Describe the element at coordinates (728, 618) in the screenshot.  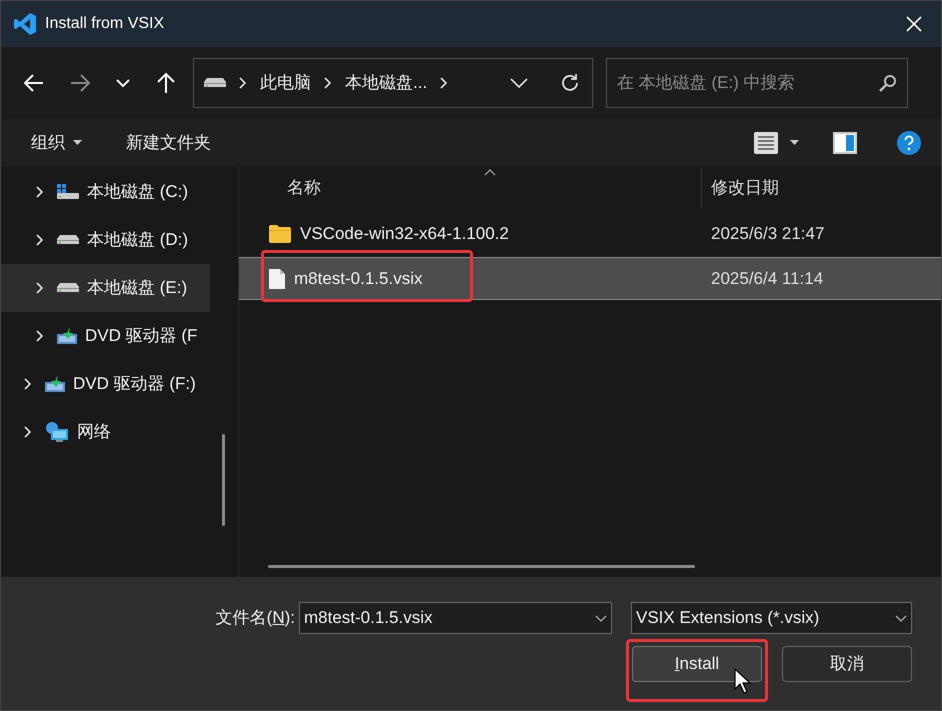
I see `file-type-value: VSIX Extensions (*.vsix)` at that location.